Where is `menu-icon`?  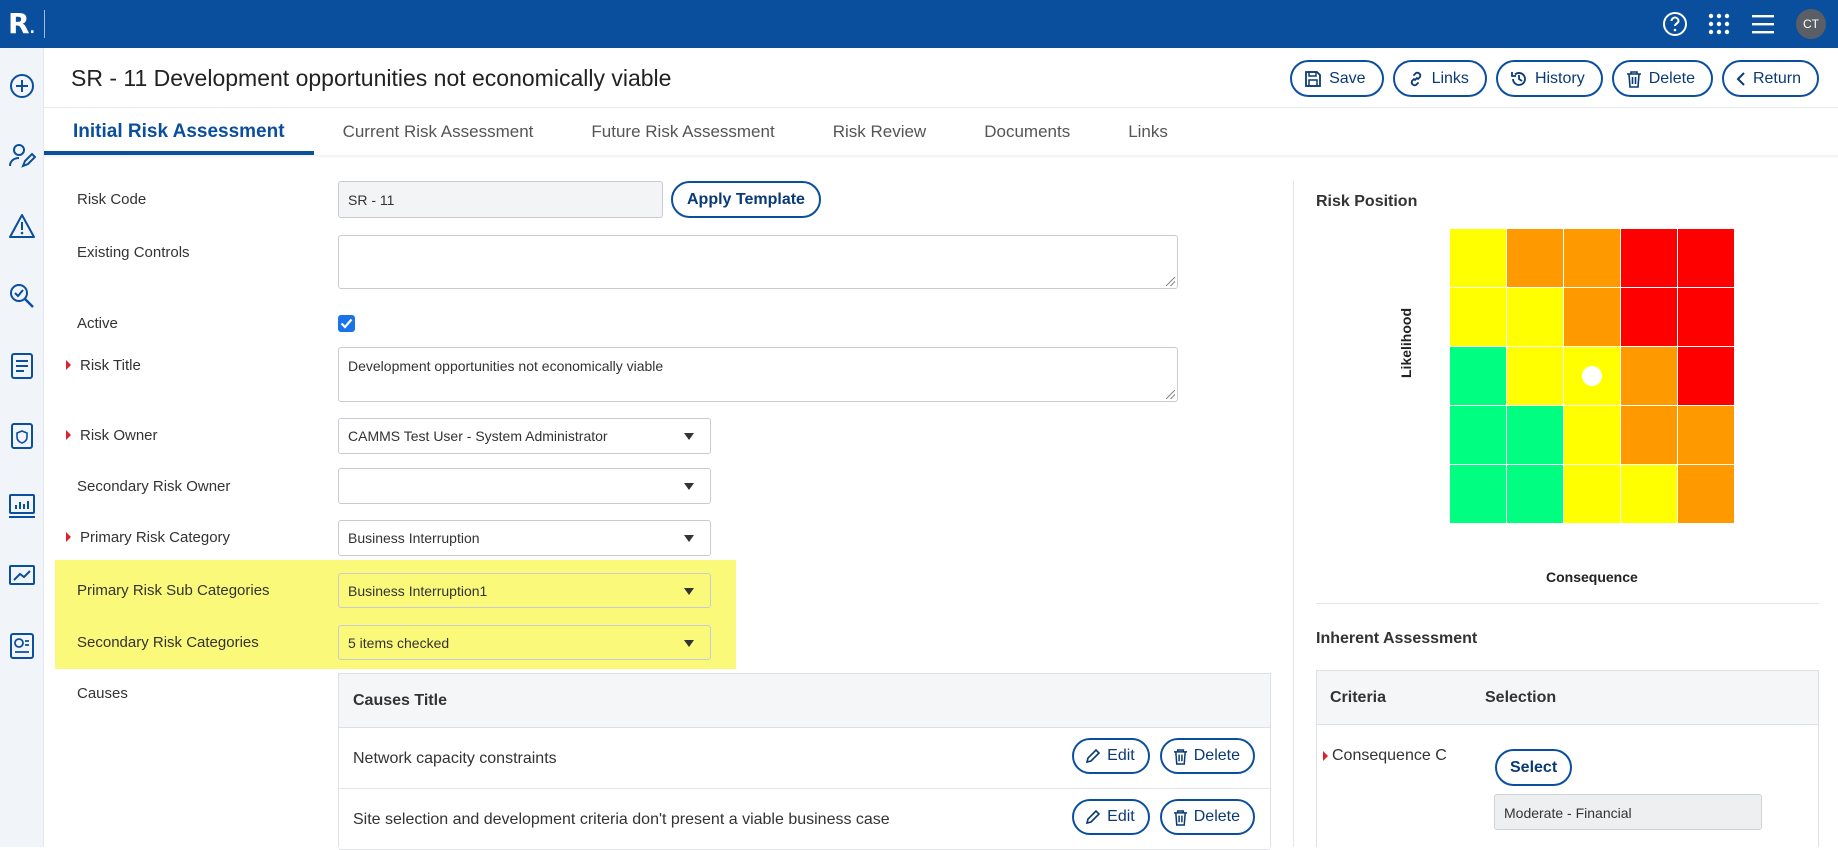
menu-icon is located at coordinates (1763, 24).